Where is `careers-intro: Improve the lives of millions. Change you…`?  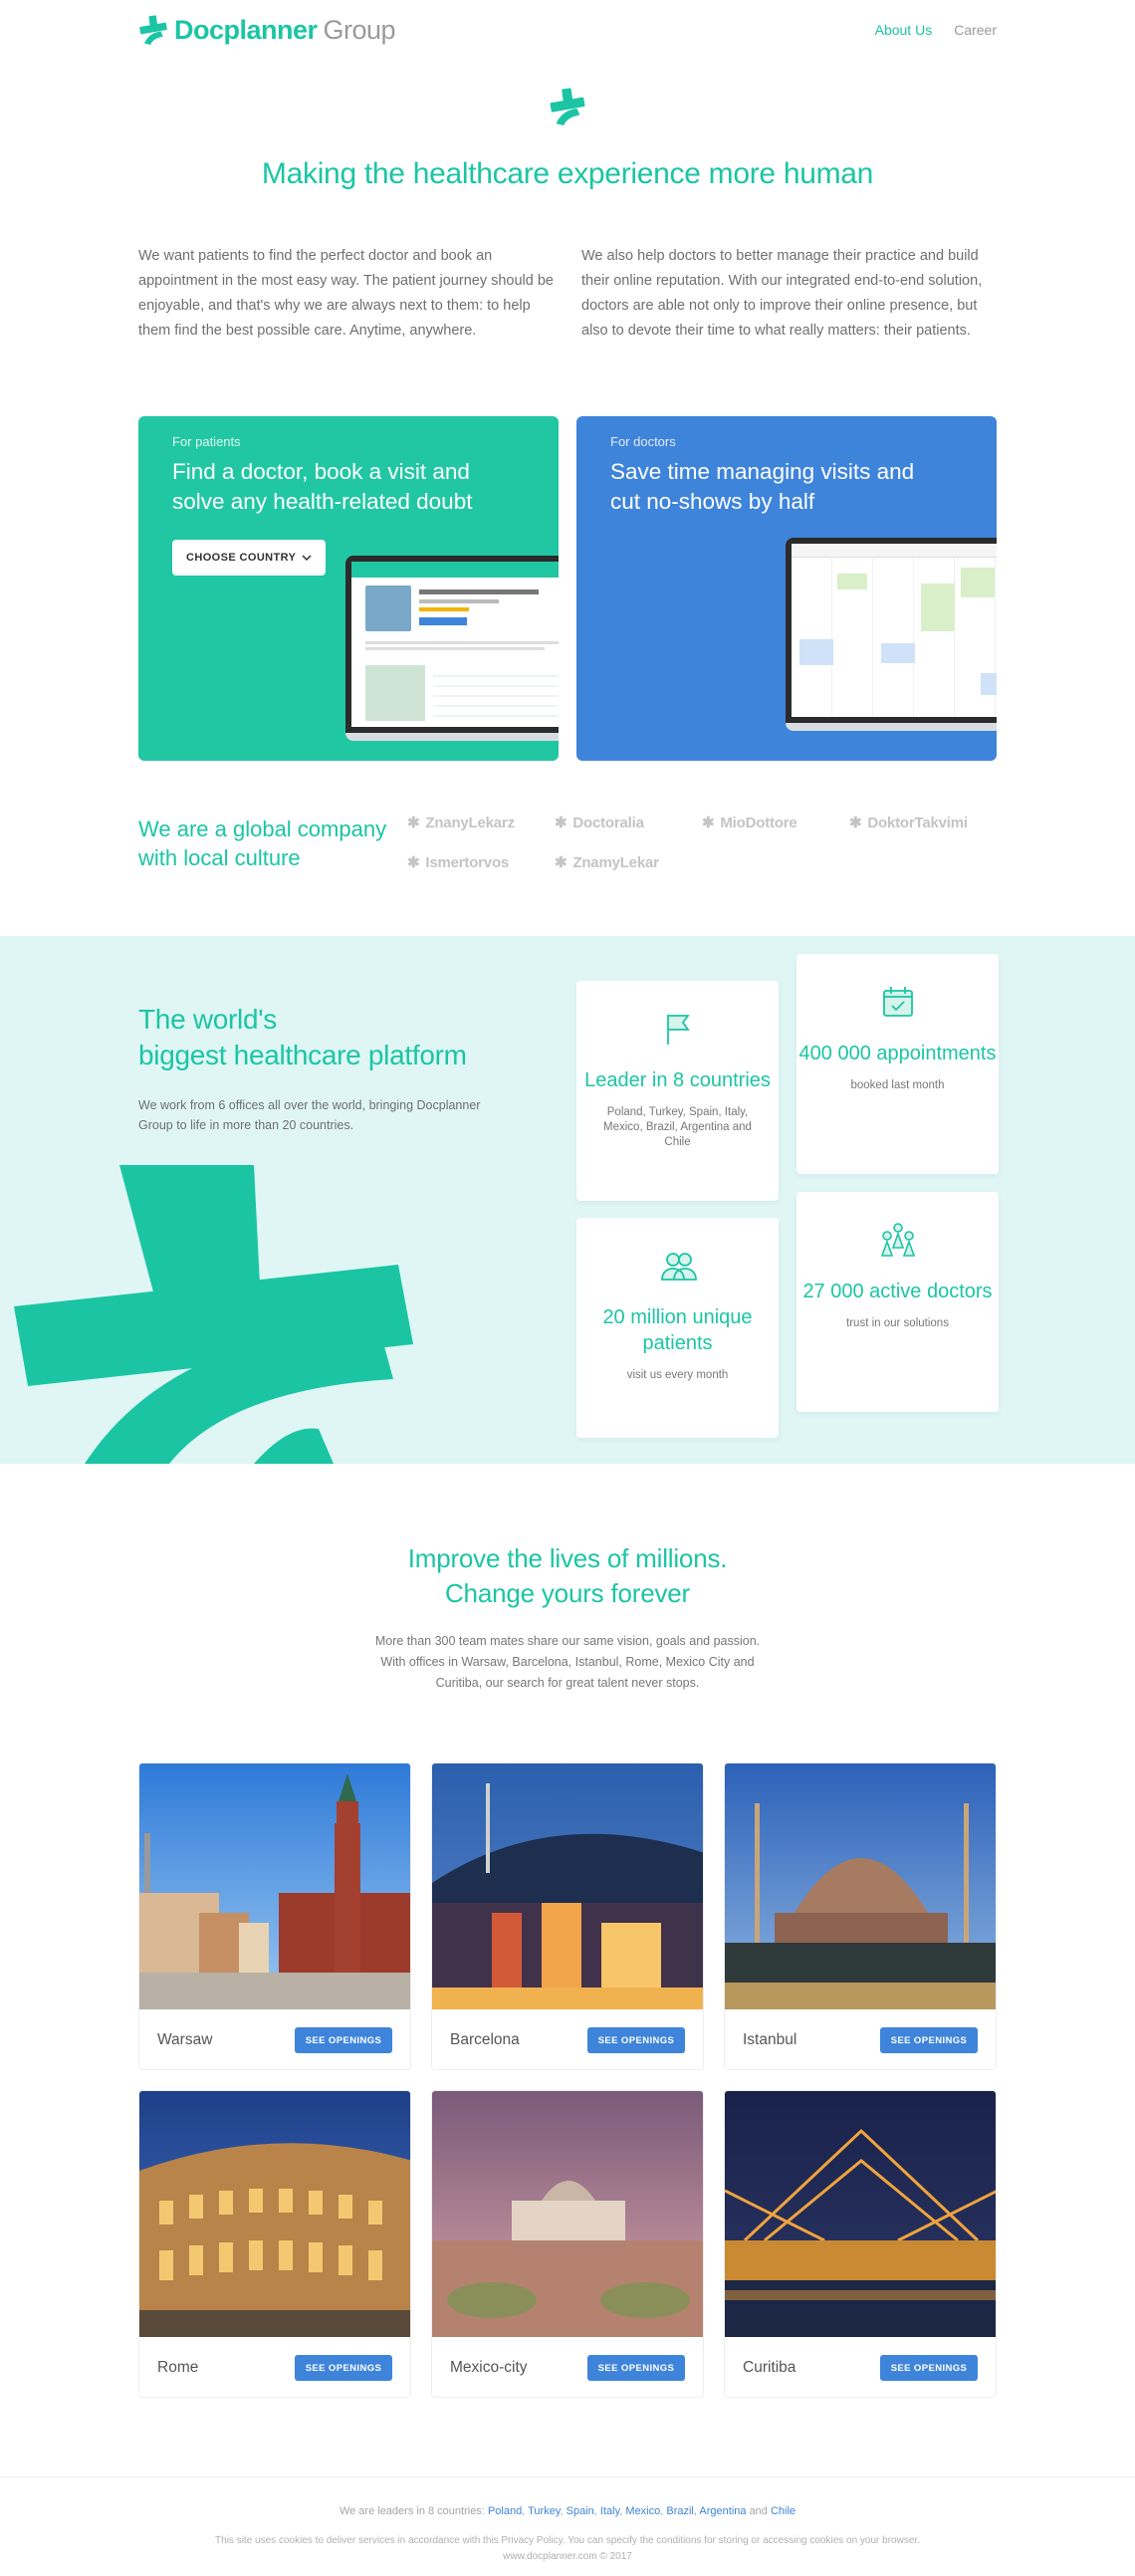 careers-intro: Improve the lives of millions. Change you… is located at coordinates (567, 1617).